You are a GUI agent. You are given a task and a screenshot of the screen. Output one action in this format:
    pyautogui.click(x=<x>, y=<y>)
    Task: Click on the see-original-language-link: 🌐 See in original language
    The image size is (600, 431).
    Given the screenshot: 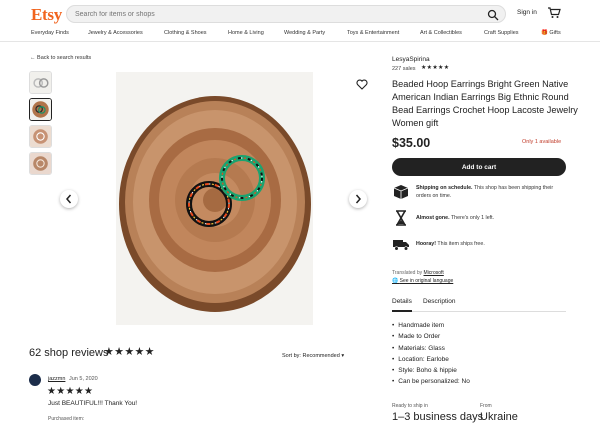 What is the action you would take?
    pyautogui.click(x=422, y=281)
    